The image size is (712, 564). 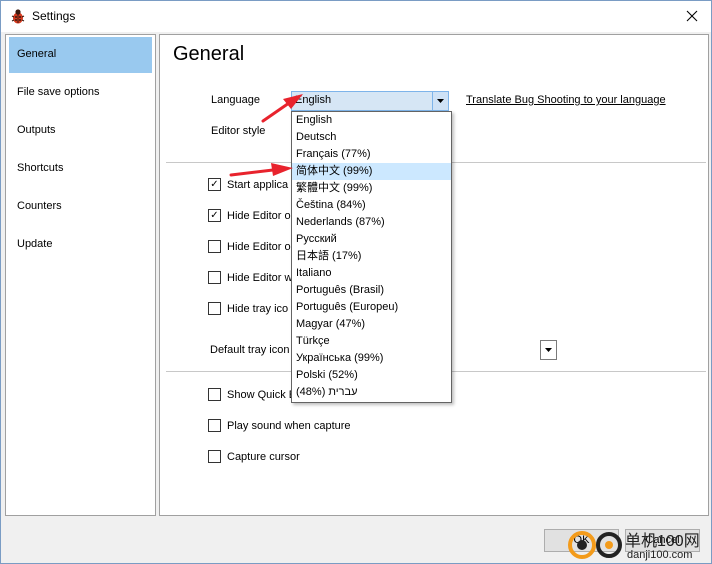 What do you see at coordinates (371, 137) in the screenshot?
I see `language-option: Deutsch` at bounding box center [371, 137].